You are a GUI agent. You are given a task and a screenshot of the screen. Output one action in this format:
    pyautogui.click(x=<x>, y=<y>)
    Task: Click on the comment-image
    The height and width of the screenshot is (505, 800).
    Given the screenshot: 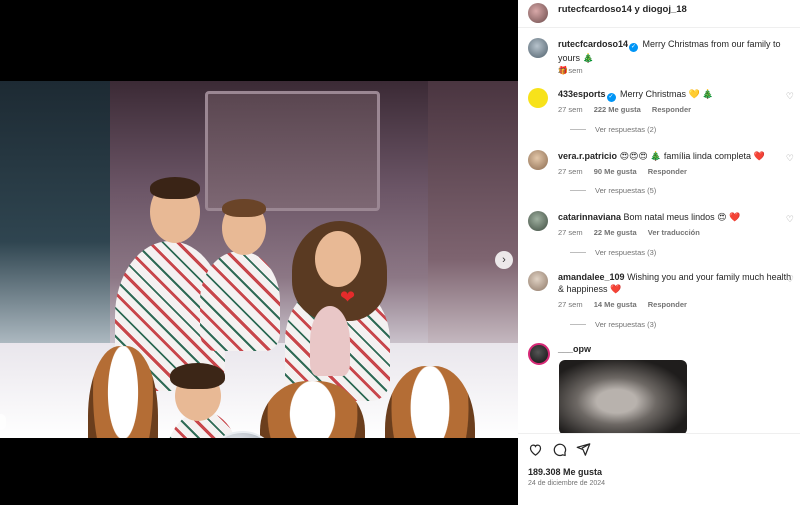 What is the action you would take?
    pyautogui.click(x=623, y=396)
    